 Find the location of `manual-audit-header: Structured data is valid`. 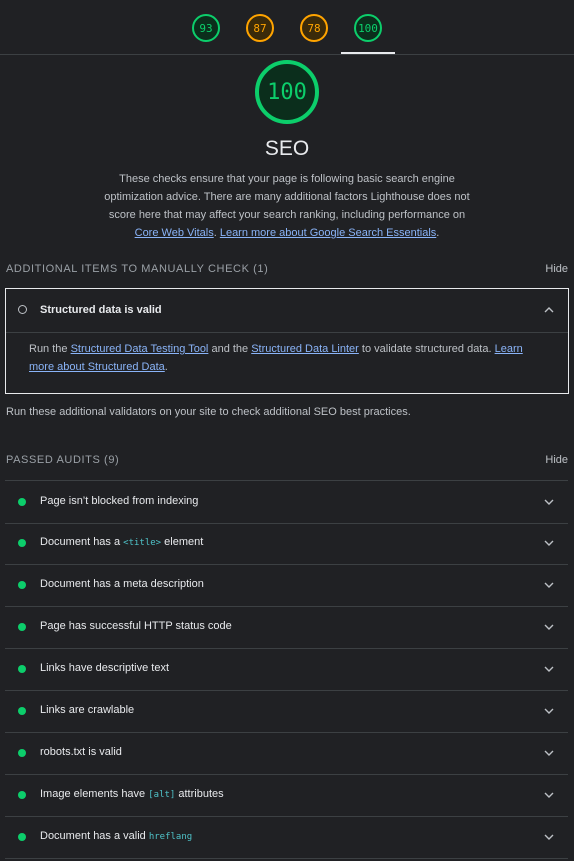

manual-audit-header: Structured data is valid is located at coordinates (287, 311).